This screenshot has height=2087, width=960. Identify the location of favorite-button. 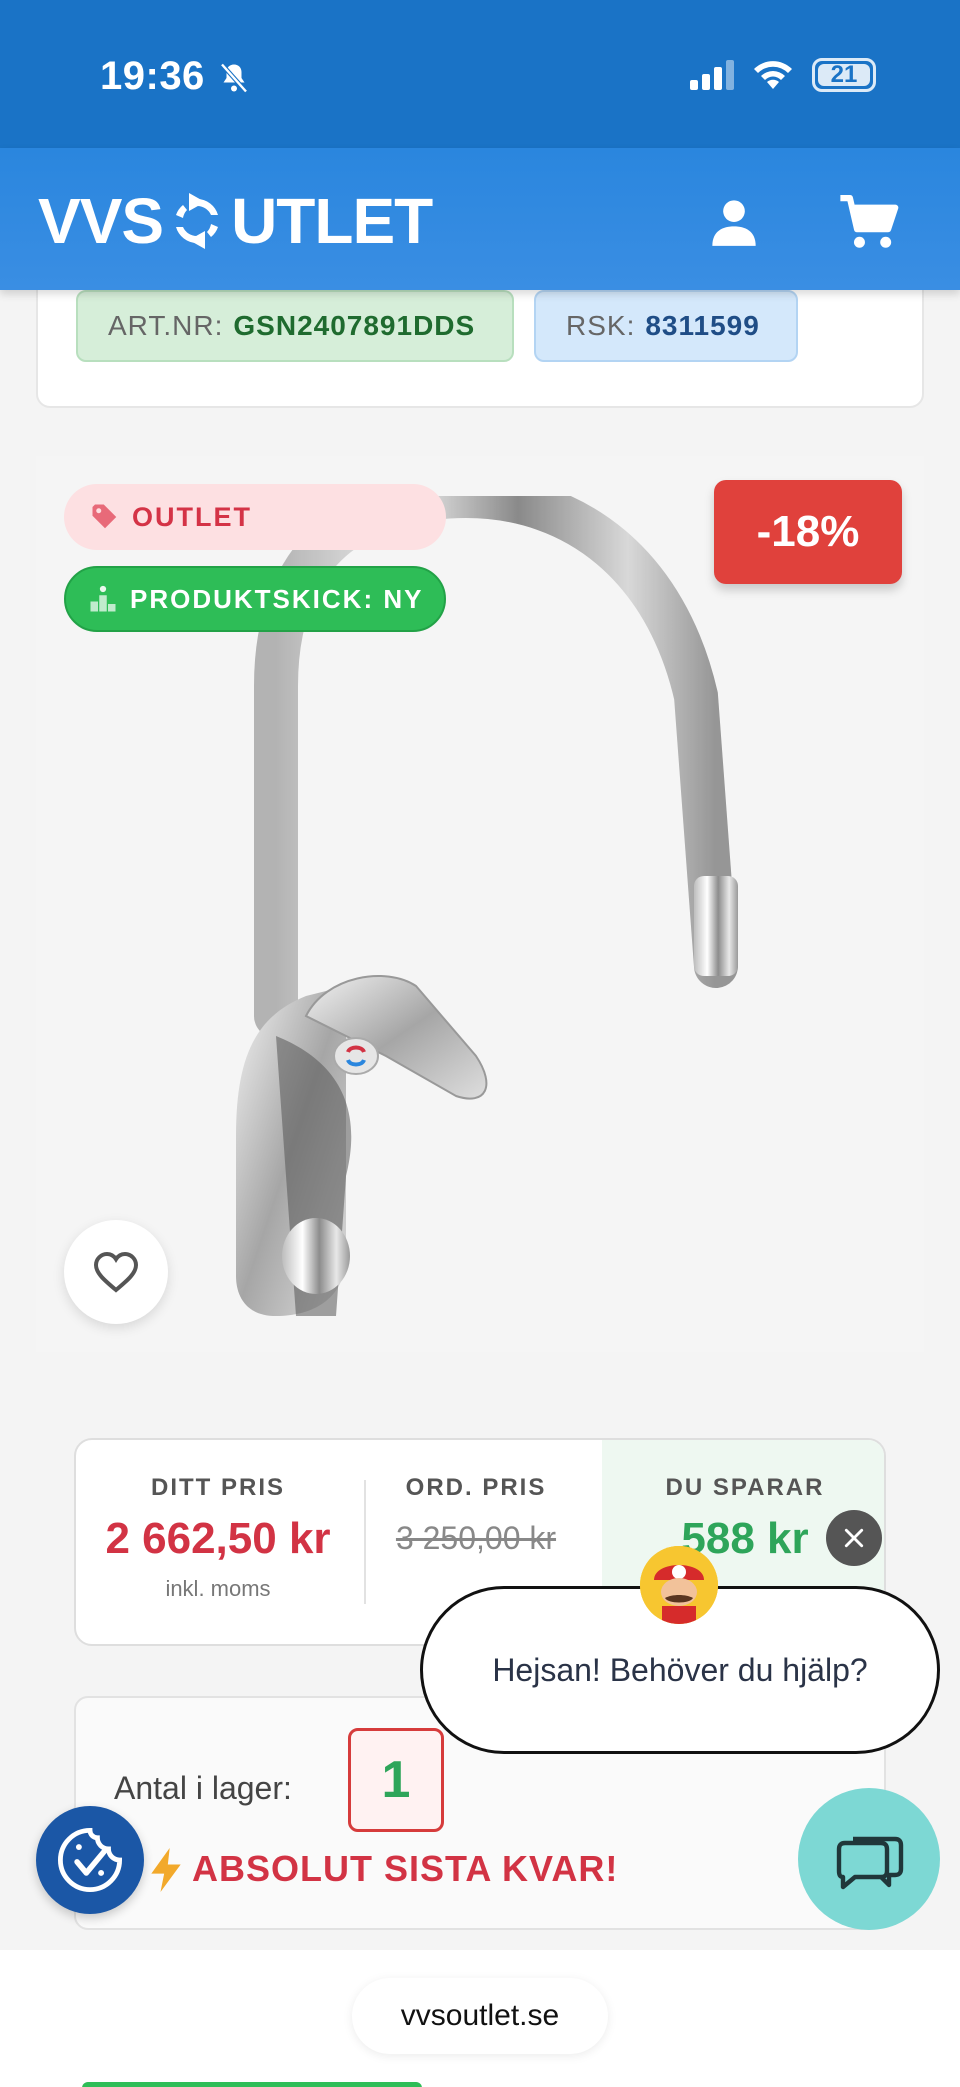
(116, 1272).